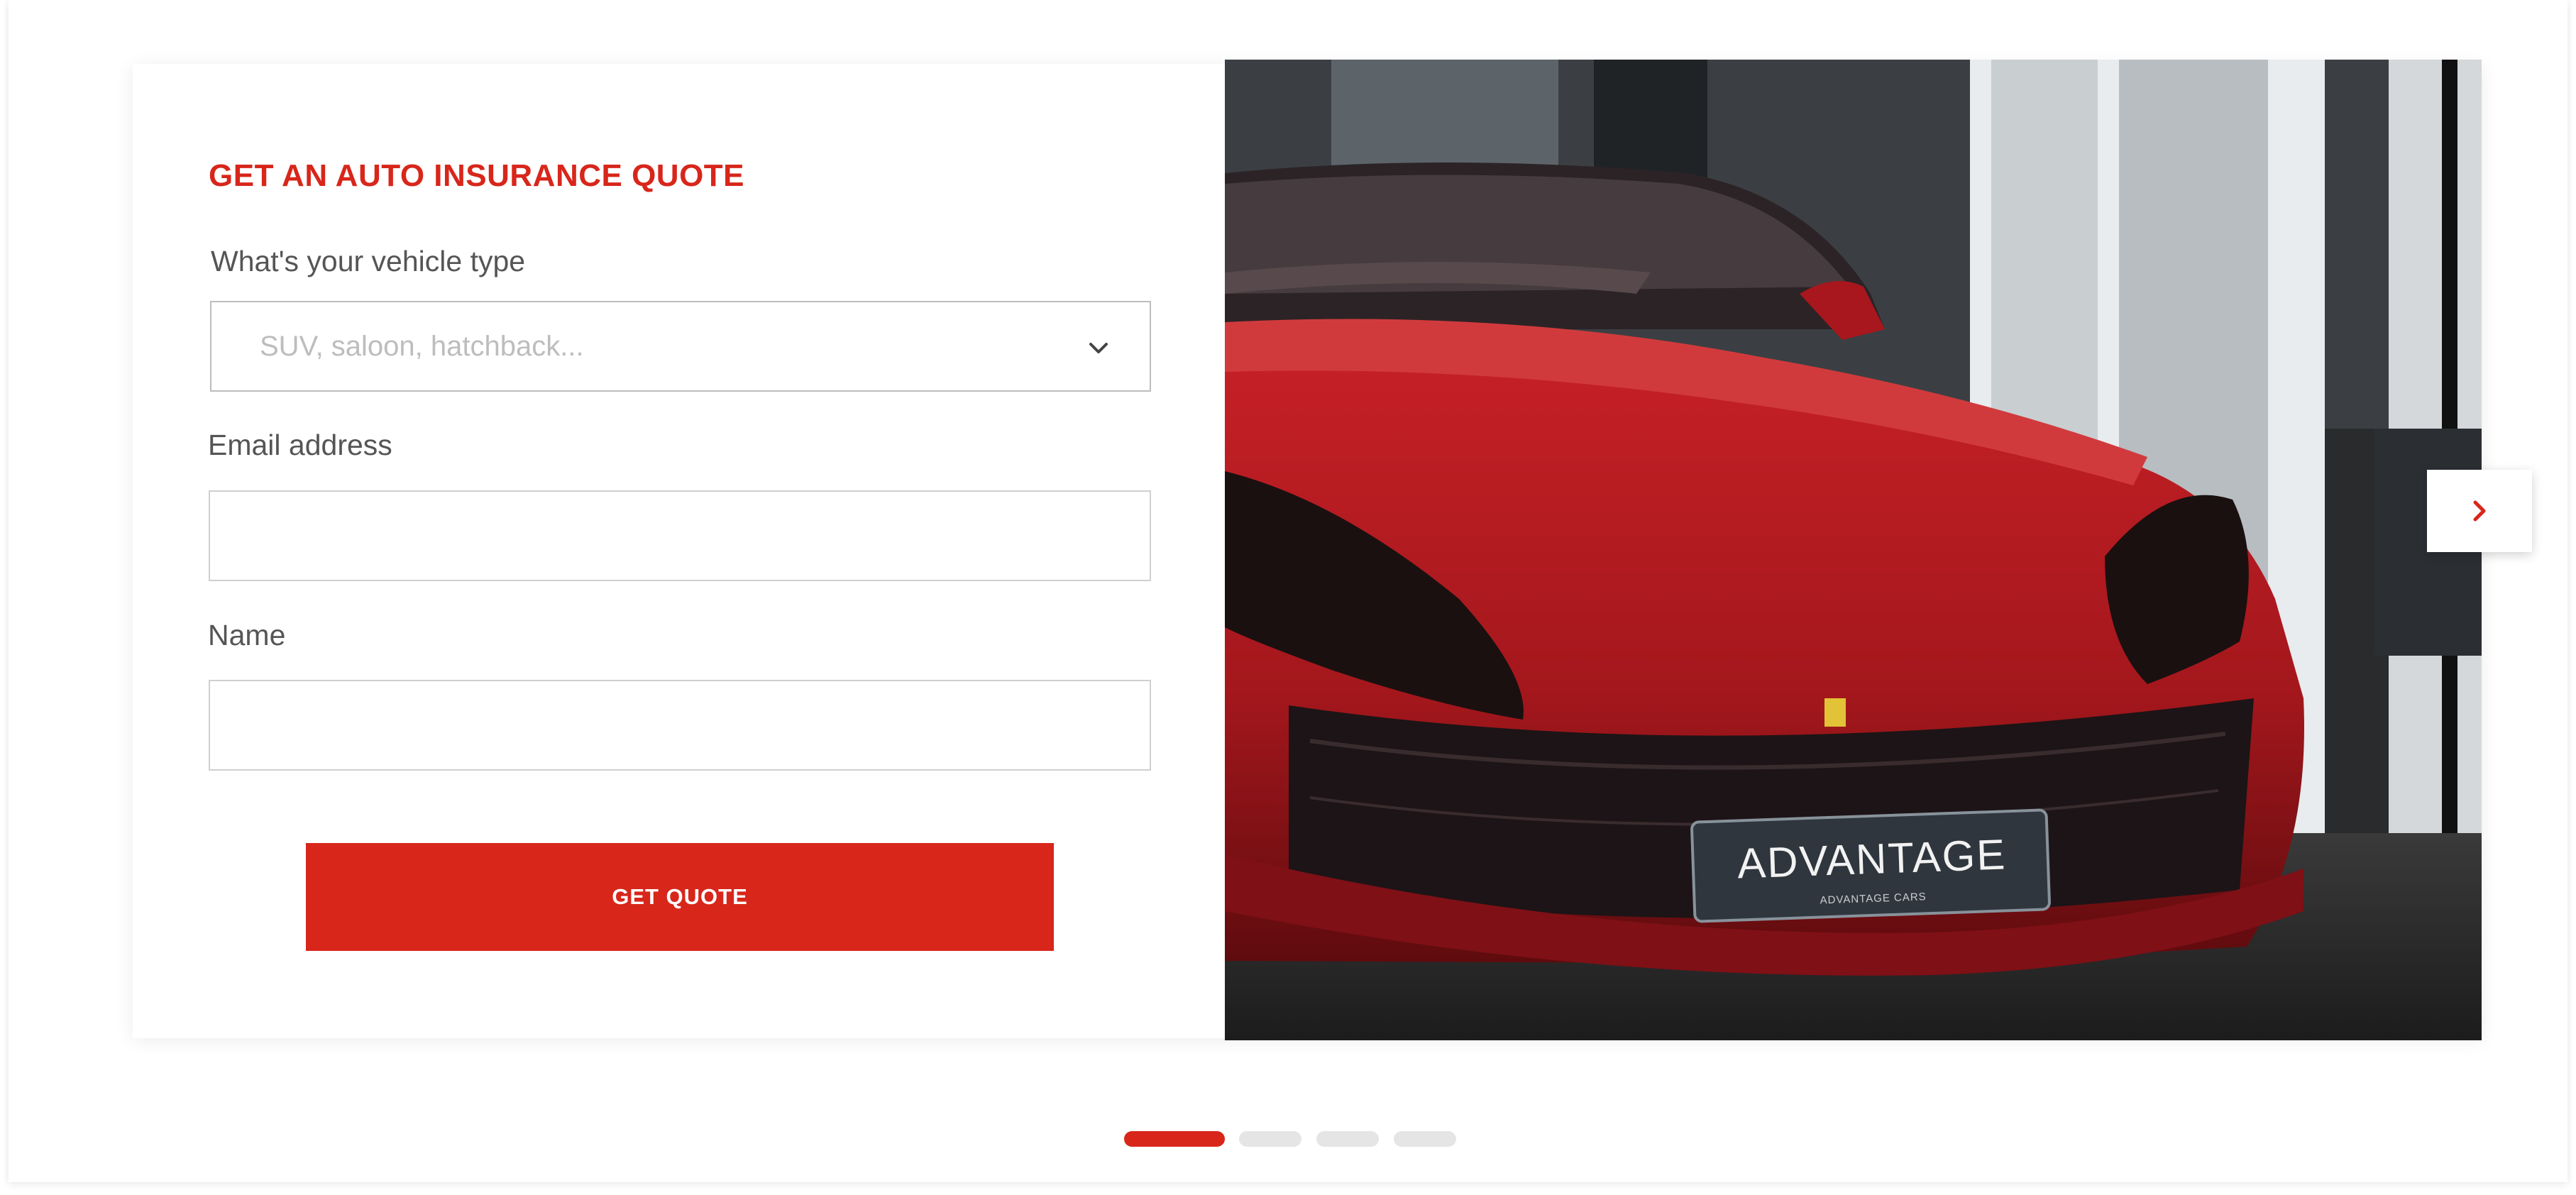 Image resolution: width=2576 pixels, height=1195 pixels. I want to click on chevron-right-icon, so click(2479, 511).